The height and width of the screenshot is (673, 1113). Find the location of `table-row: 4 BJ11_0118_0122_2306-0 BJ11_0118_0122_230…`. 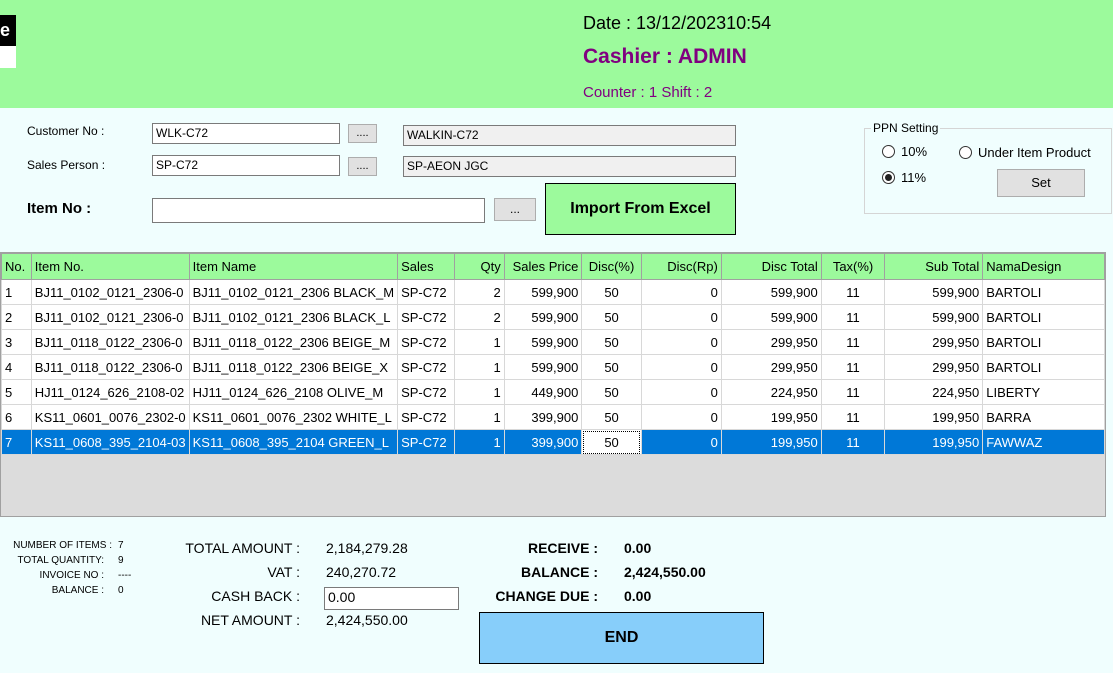

table-row: 4 BJ11_0118_0122_2306-0 BJ11_0118_0122_230… is located at coordinates (553, 367).